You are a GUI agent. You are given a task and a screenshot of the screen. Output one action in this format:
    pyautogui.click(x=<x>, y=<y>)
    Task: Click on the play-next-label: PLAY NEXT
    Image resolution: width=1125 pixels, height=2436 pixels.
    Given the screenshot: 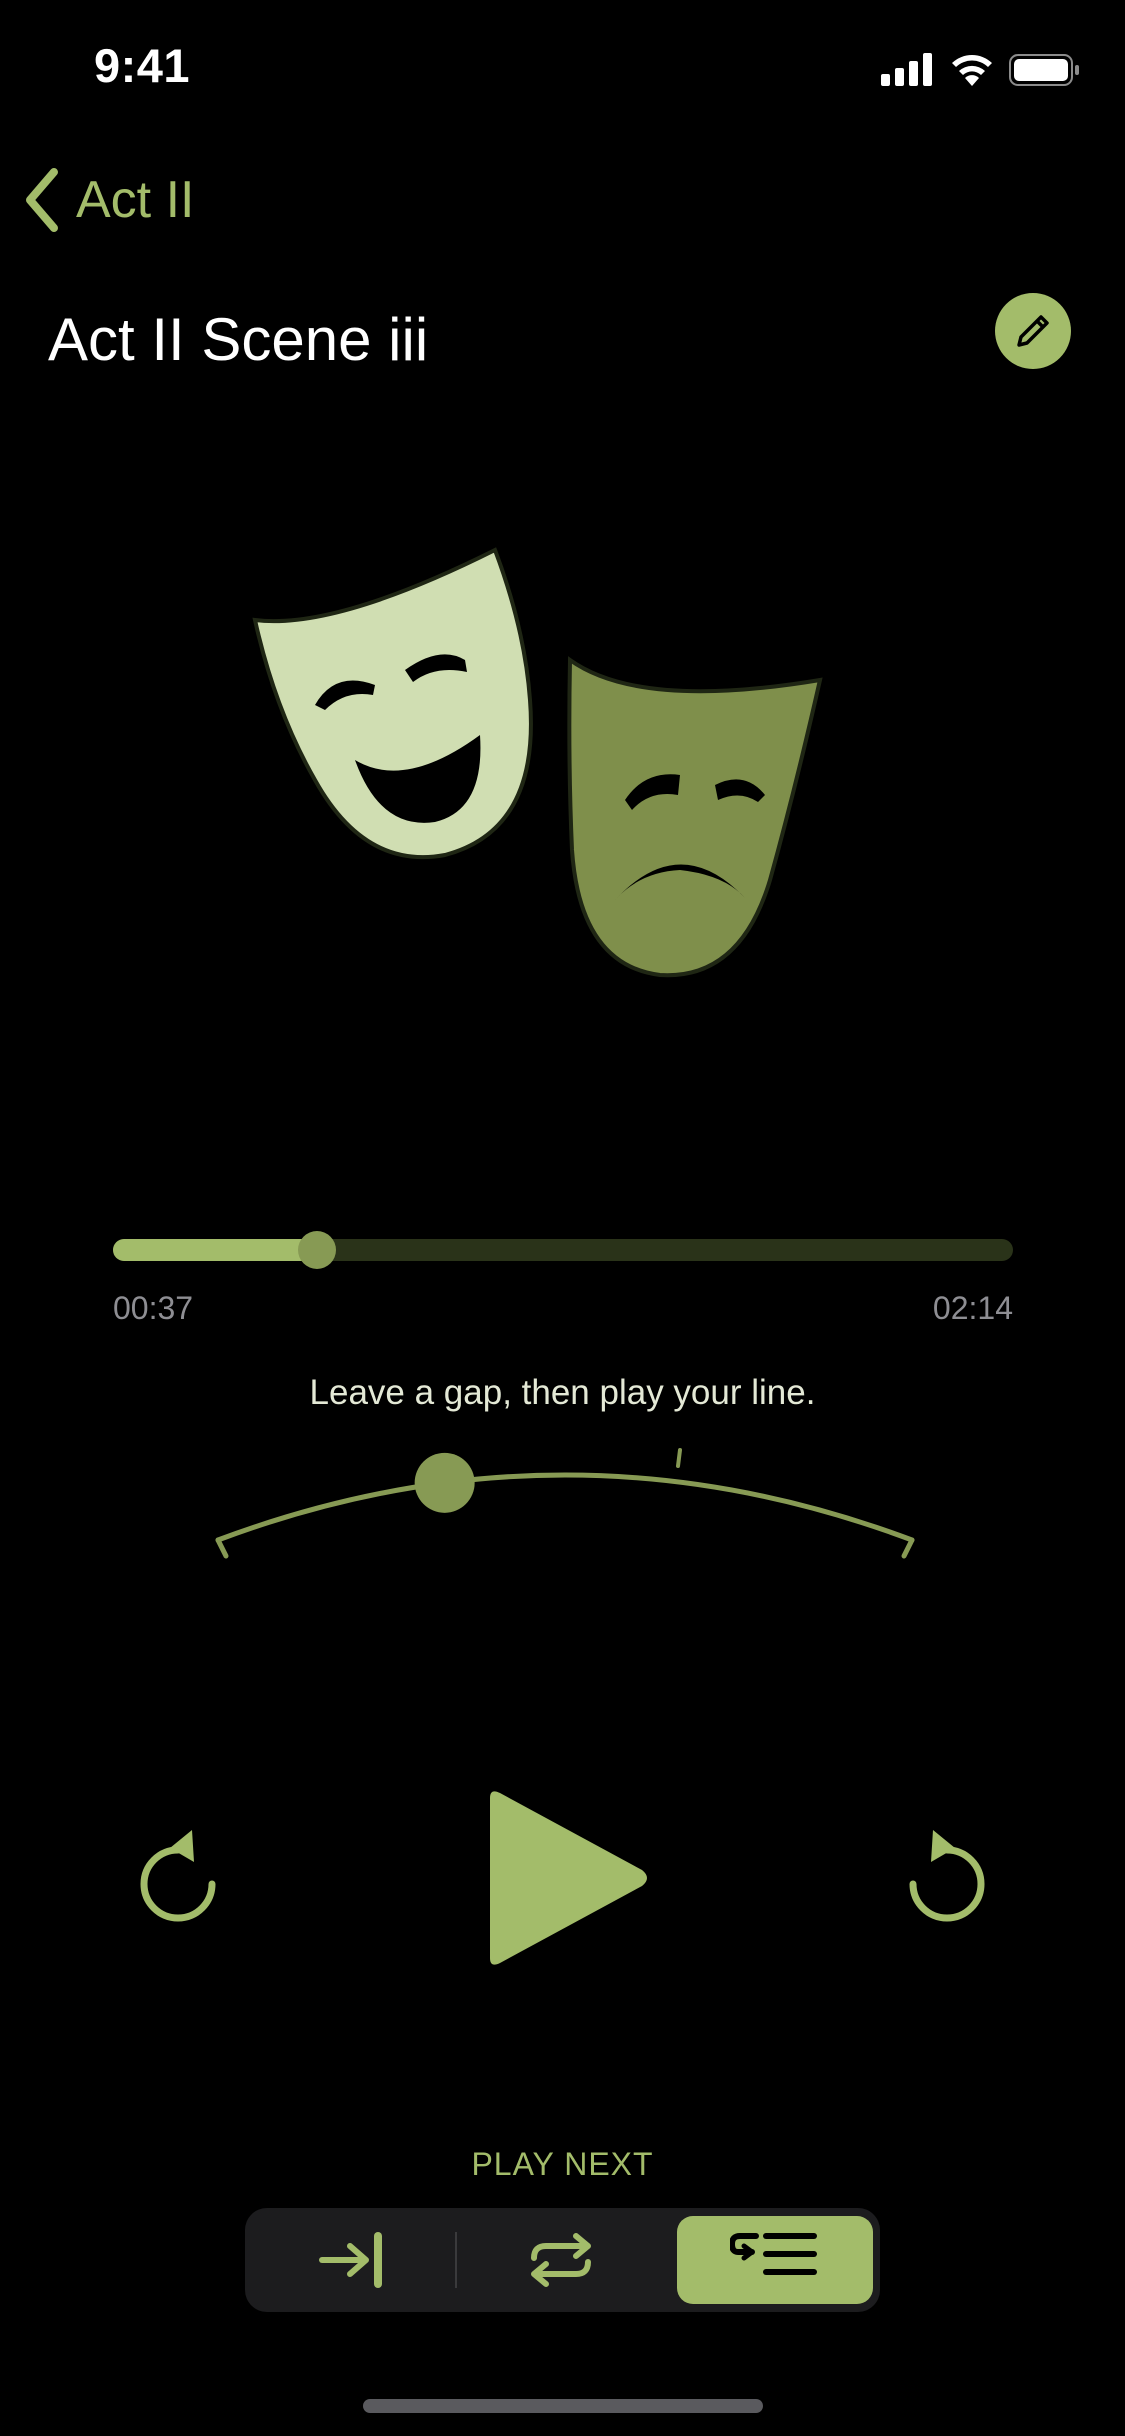 What is the action you would take?
    pyautogui.click(x=562, y=2164)
    